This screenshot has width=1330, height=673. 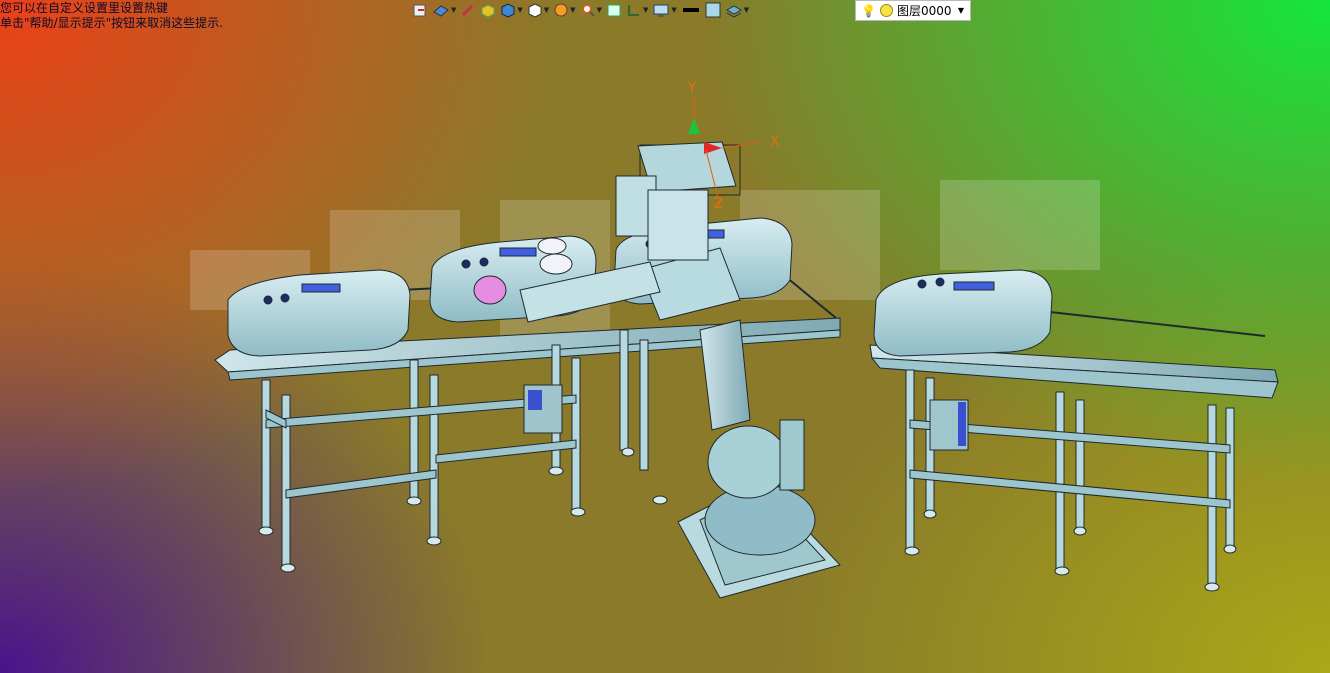 What do you see at coordinates (508, 10) in the screenshot?
I see `solid-icon` at bounding box center [508, 10].